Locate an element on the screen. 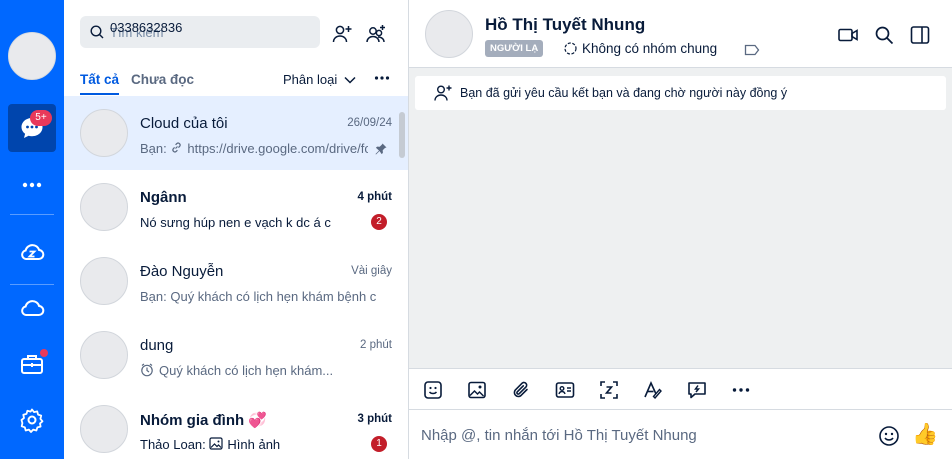 This screenshot has height=459, width=952. sticker-icon is located at coordinates (433, 390).